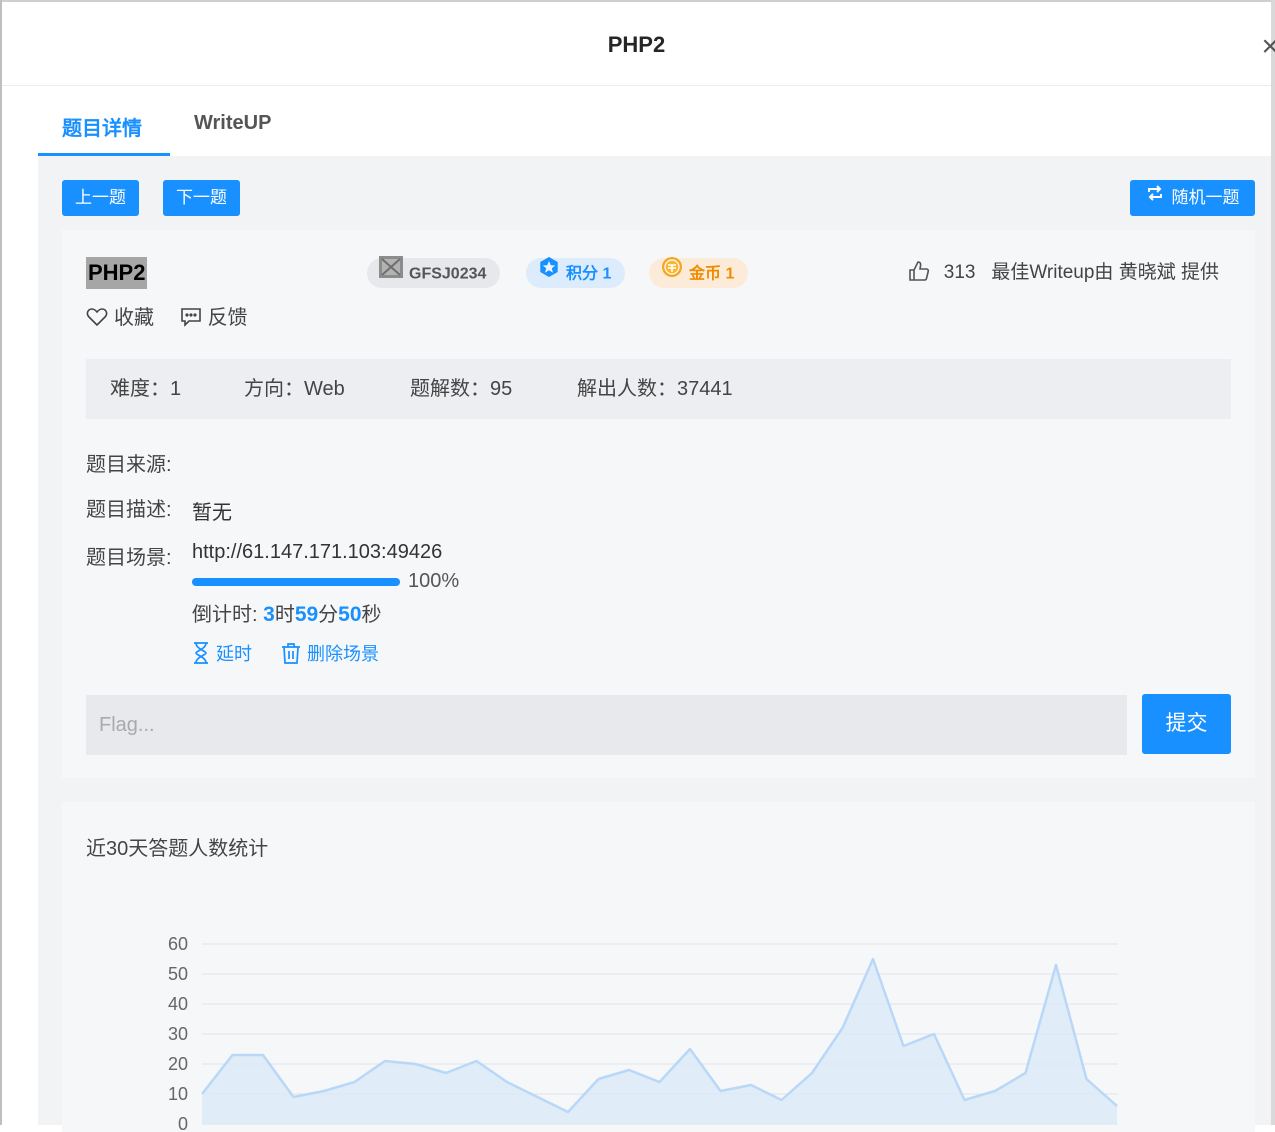  I want to click on countdown-minutes: 59, so click(306, 614).